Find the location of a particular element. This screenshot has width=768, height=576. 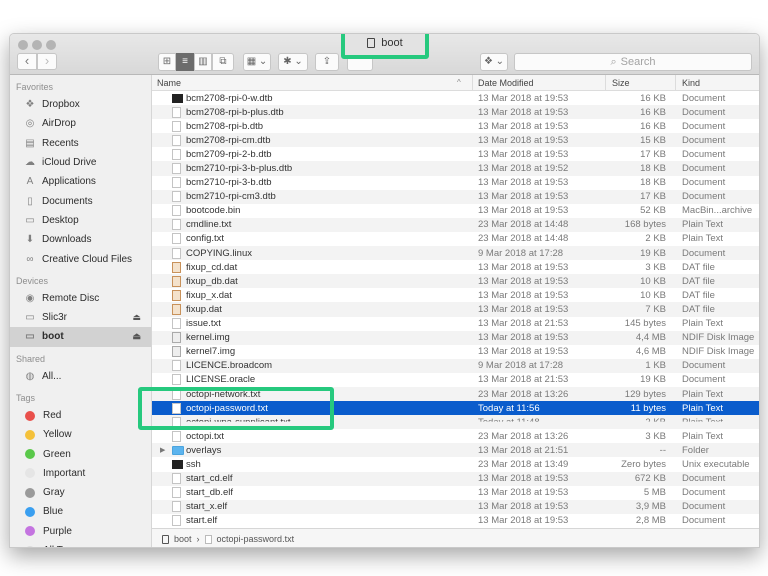

disclosure-triangle-icon: ▶ is located at coordinates (162, 450).